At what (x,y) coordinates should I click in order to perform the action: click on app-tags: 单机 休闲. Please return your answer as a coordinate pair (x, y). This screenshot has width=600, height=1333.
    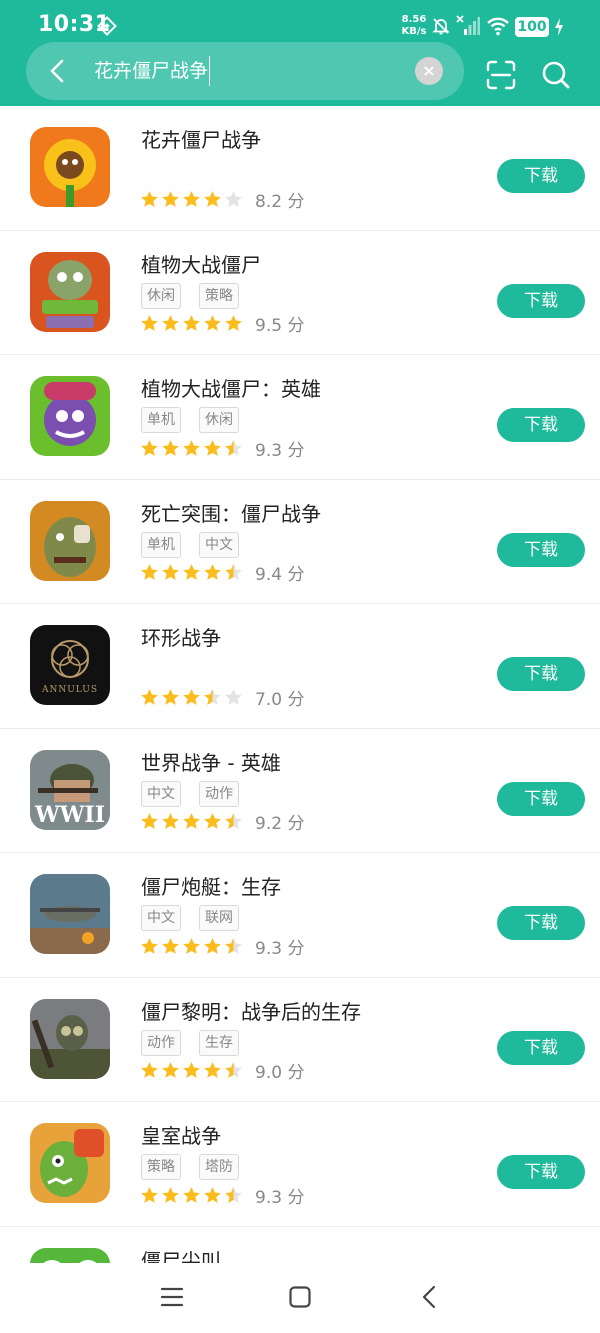
    Looking at the image, I should click on (190, 420).